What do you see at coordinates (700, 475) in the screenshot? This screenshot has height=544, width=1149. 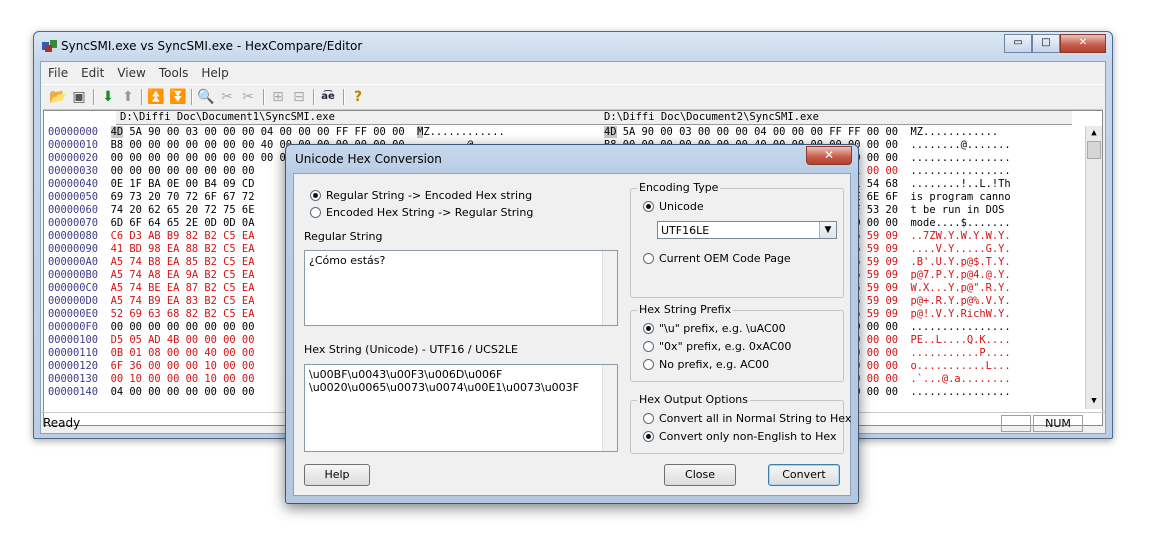 I see `close-dialog-button: Close` at bounding box center [700, 475].